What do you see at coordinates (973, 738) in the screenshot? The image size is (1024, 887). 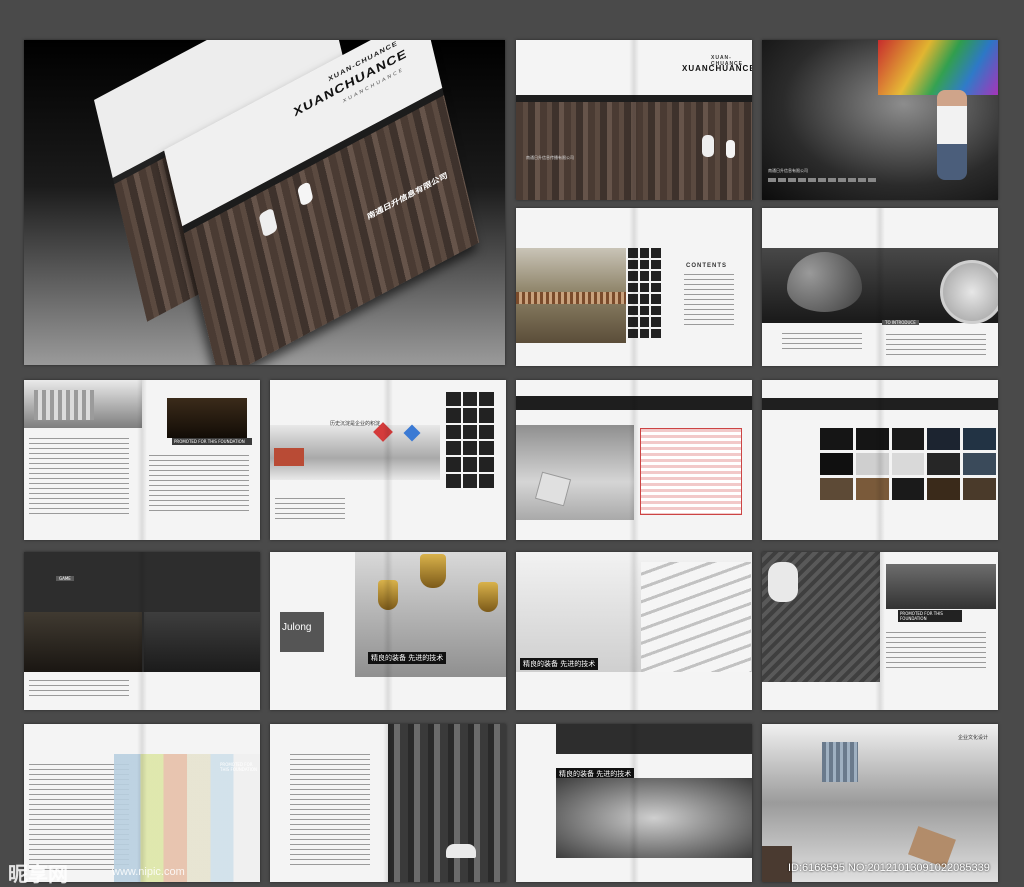 I see `spread19-title: 企业文化设计` at bounding box center [973, 738].